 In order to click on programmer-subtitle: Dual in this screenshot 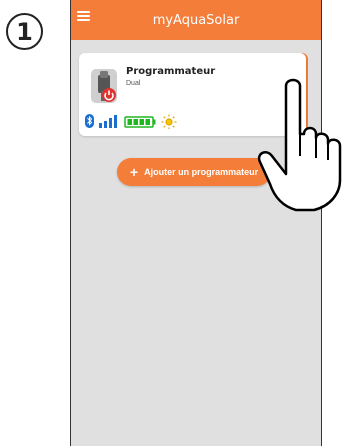, I will do `click(133, 83)`.